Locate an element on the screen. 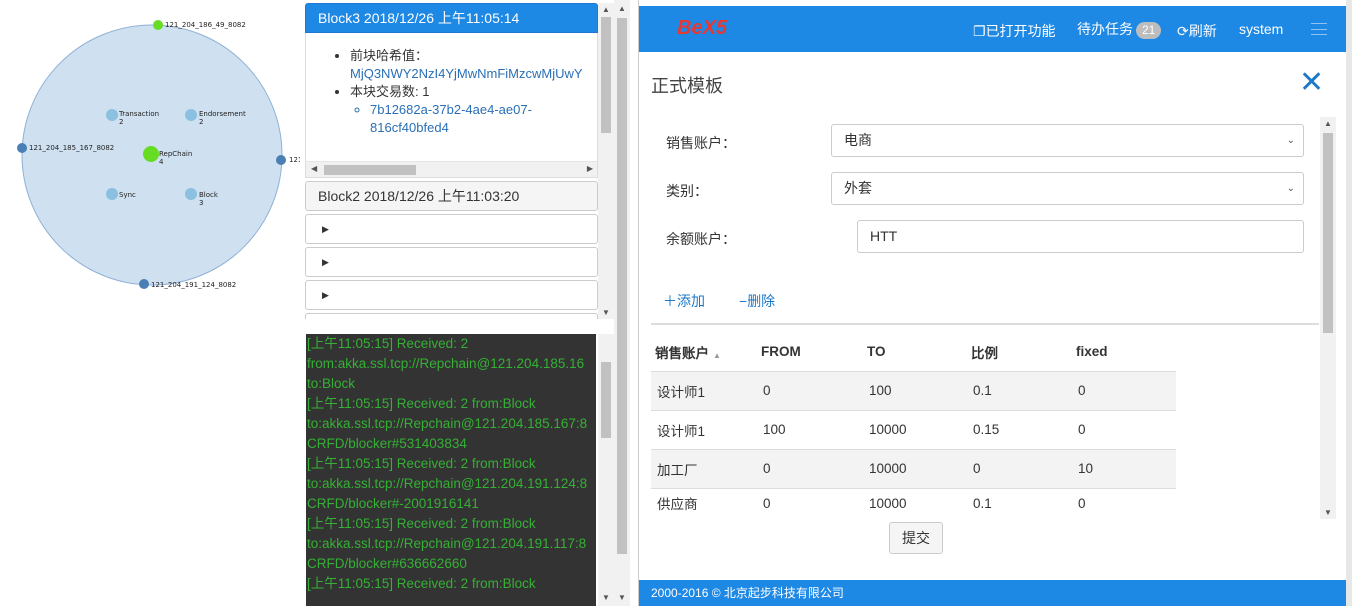 This screenshot has height=606, width=1352. collapsed-block-1: ▶ is located at coordinates (451, 229).